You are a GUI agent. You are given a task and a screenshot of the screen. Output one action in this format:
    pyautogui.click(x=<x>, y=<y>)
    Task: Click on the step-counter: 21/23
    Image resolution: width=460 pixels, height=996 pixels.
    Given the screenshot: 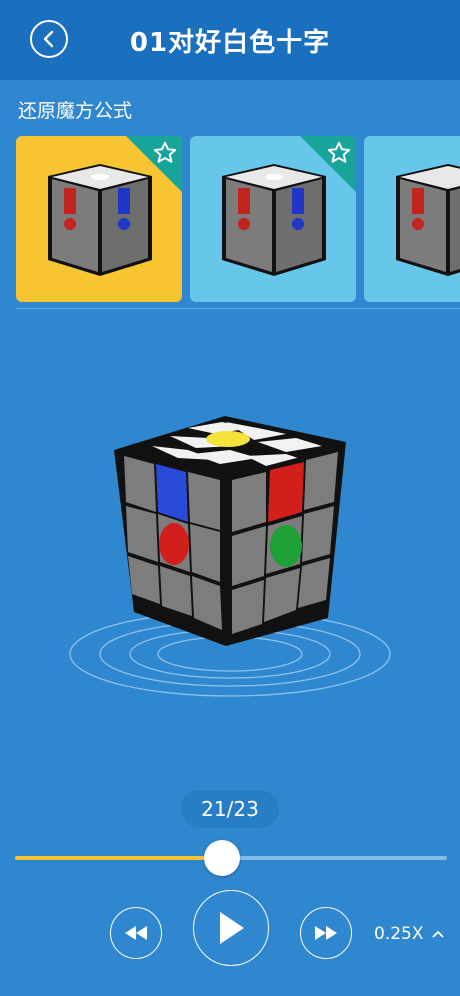 What is the action you would take?
    pyautogui.click(x=230, y=809)
    